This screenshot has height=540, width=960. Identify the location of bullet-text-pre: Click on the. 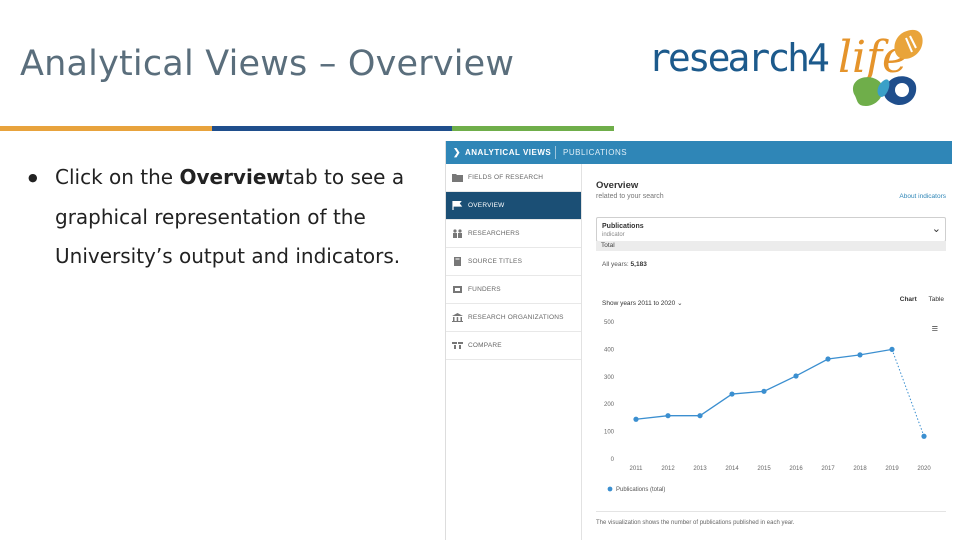
(117, 177).